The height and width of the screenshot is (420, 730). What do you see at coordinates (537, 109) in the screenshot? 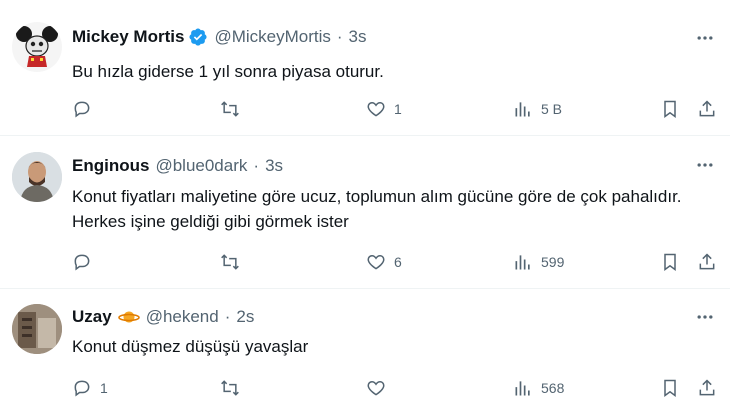
I see `views-button: 5 B` at bounding box center [537, 109].